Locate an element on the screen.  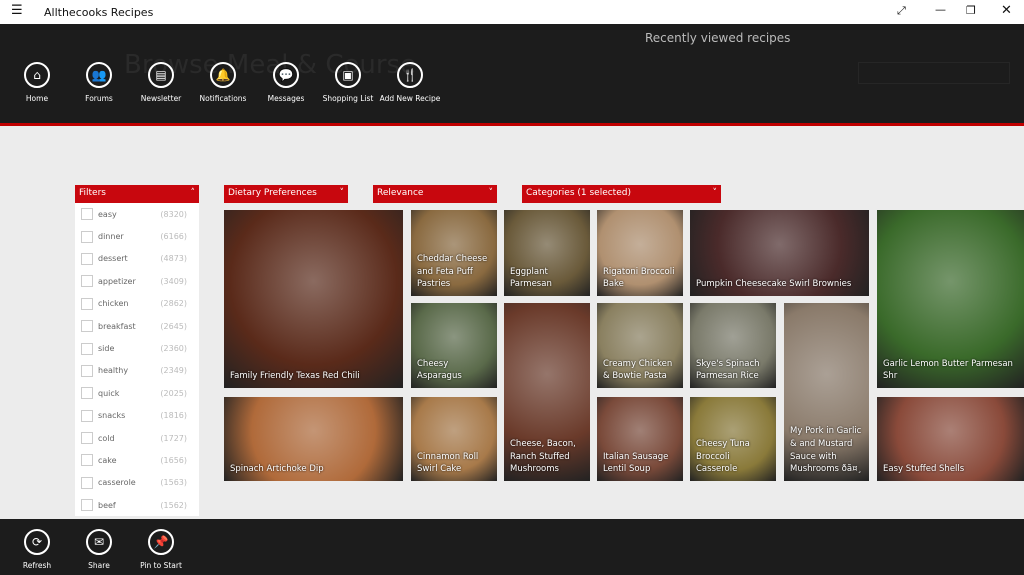
close-icon: ✕ is located at coordinates (1006, 10).